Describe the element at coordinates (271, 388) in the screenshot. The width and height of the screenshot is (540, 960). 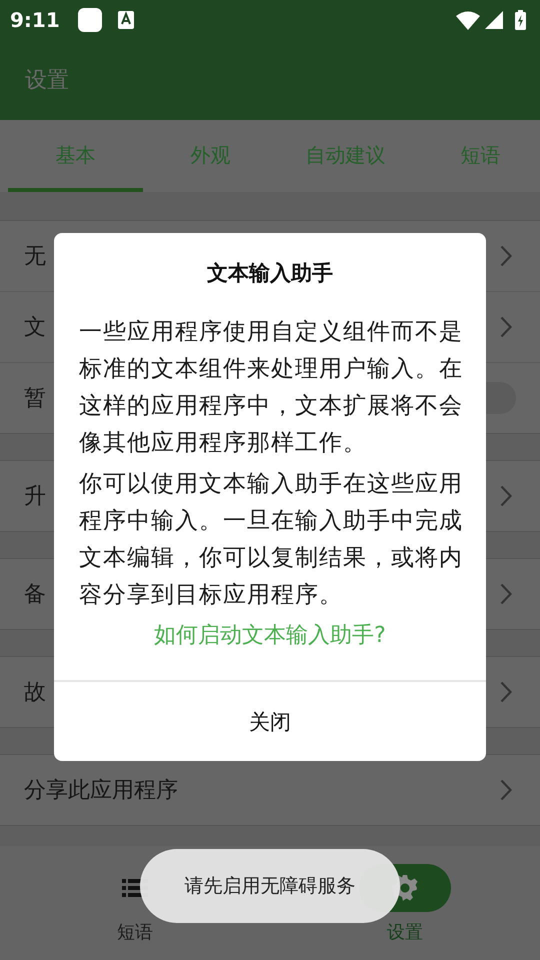
I see `dialog-paragraph: 一些应用程序使用自定义组件而不是标准的文本组件来处理用户输入。在这样的应用程序中，文本扩展将不会像其他应用程序那样工作。` at that location.